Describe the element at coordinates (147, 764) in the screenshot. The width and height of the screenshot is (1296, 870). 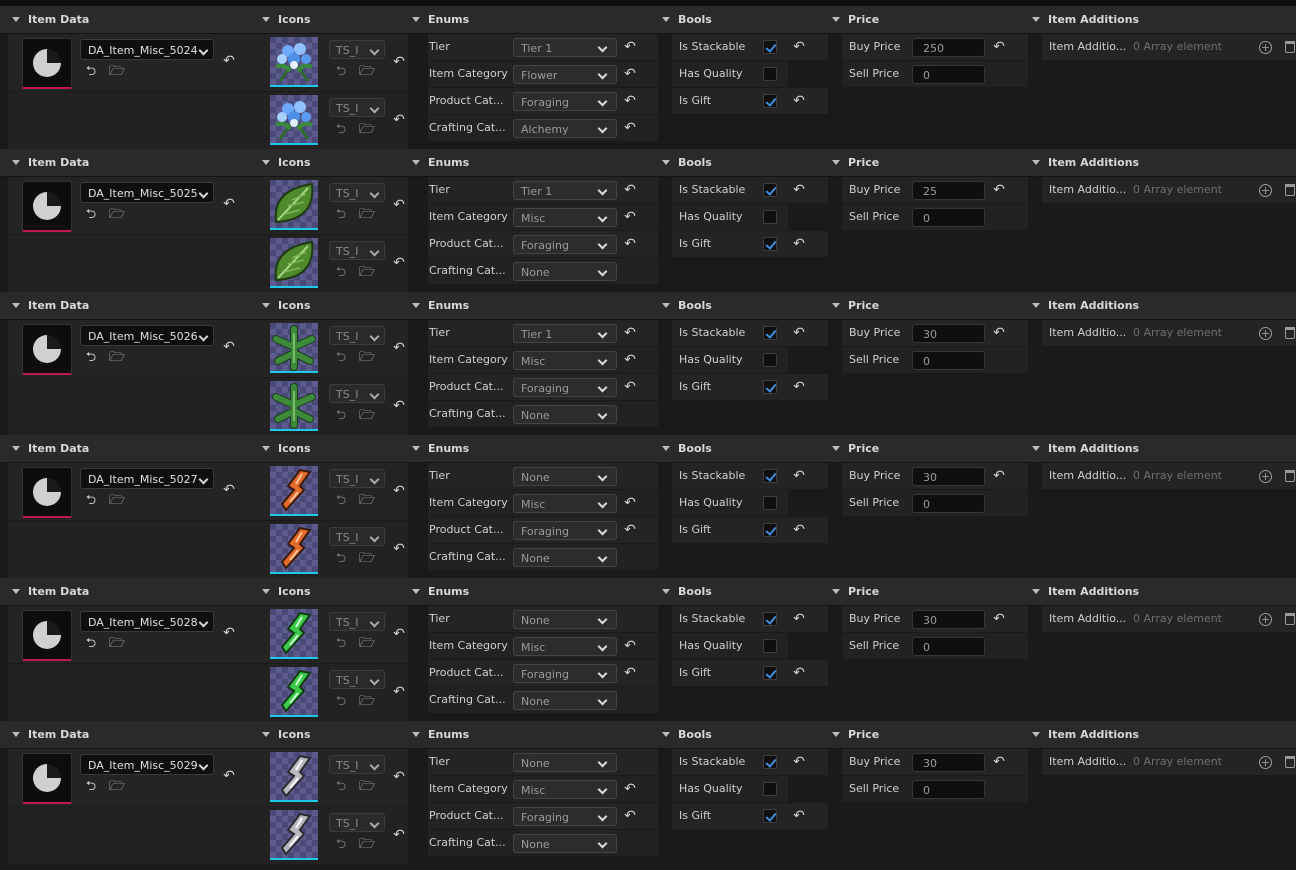
I see `asset-picker: DA_Item_Misc_5029` at that location.